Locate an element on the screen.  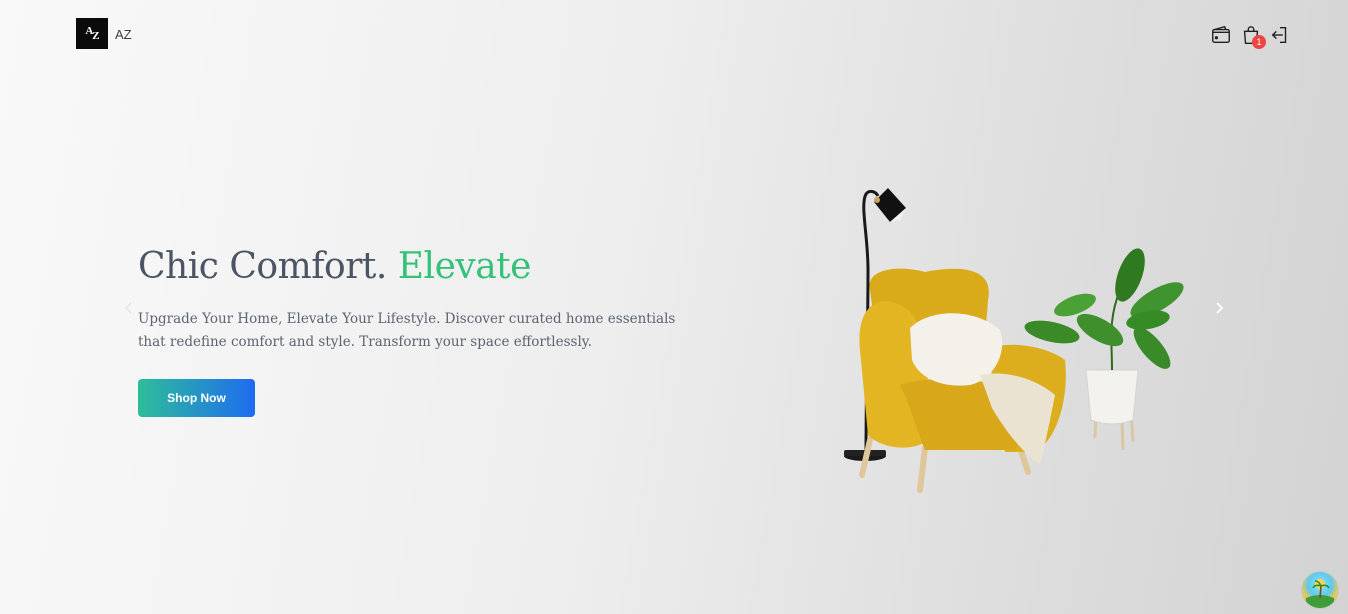
carousel-prev-arrow is located at coordinates (129, 308).